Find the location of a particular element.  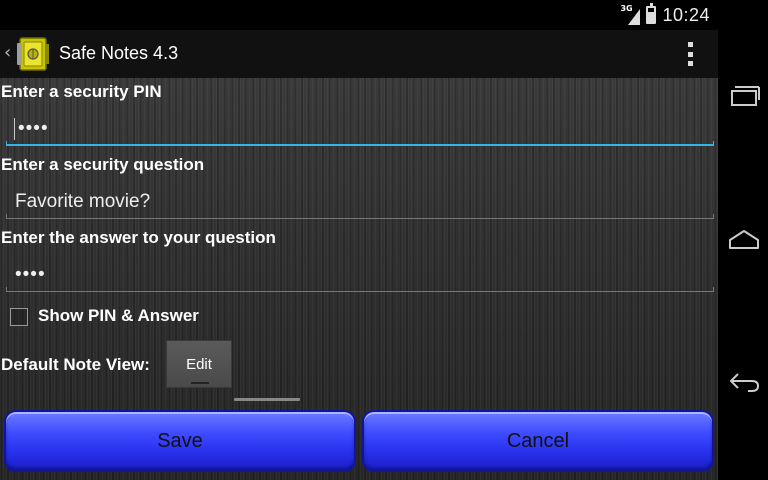

scroll-indicator is located at coordinates (267, 399).